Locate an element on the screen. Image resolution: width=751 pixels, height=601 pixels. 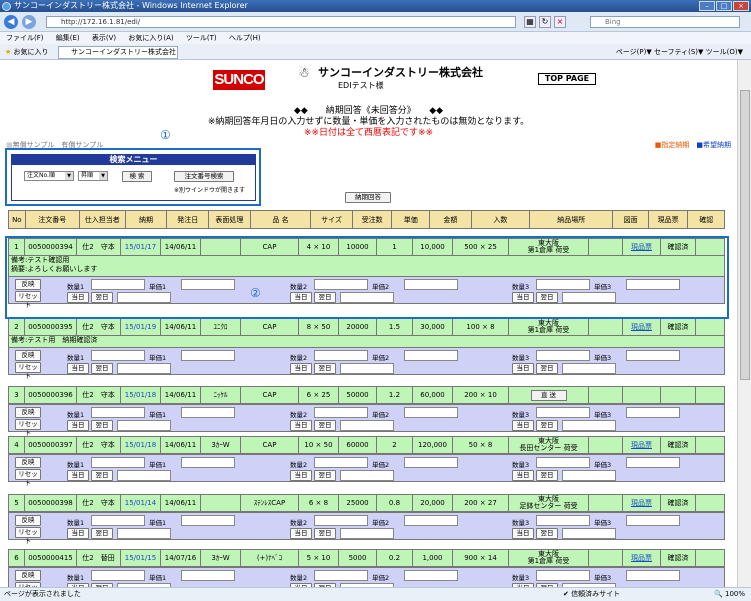
forward-arrow-icon: ▶ is located at coordinates (29, 22).